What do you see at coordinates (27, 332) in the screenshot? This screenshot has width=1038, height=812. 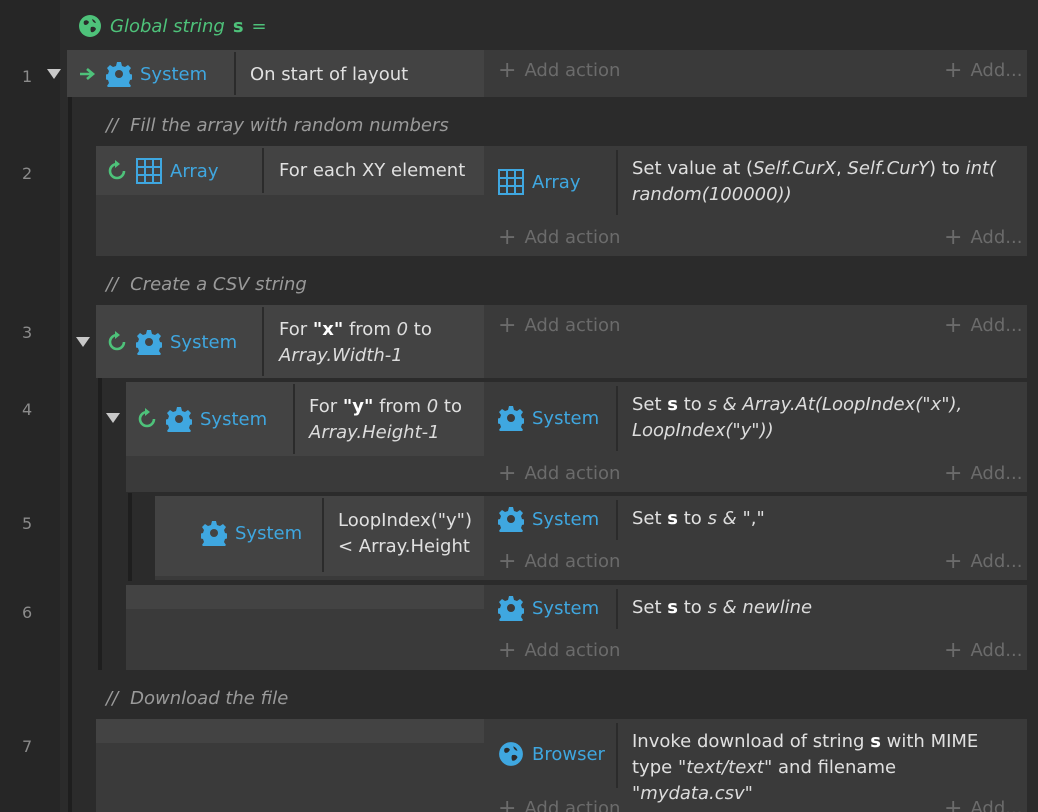 I see `line-number: 3` at bounding box center [27, 332].